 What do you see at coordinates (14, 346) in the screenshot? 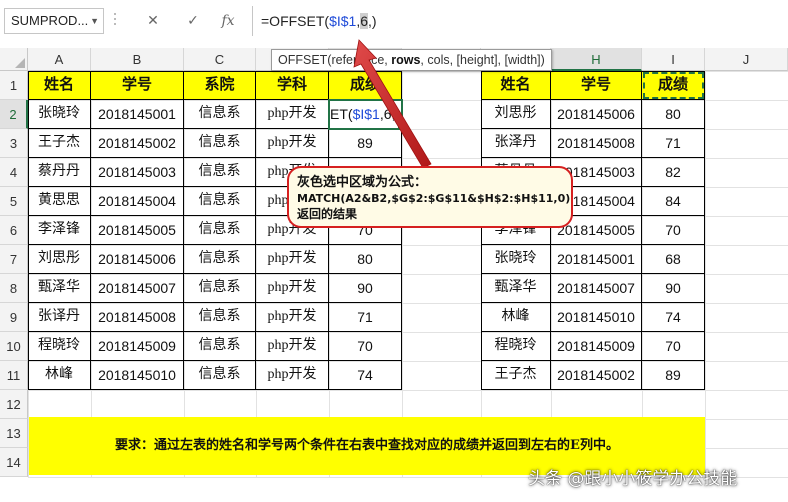
I see `row-header-10: 10` at bounding box center [14, 346].